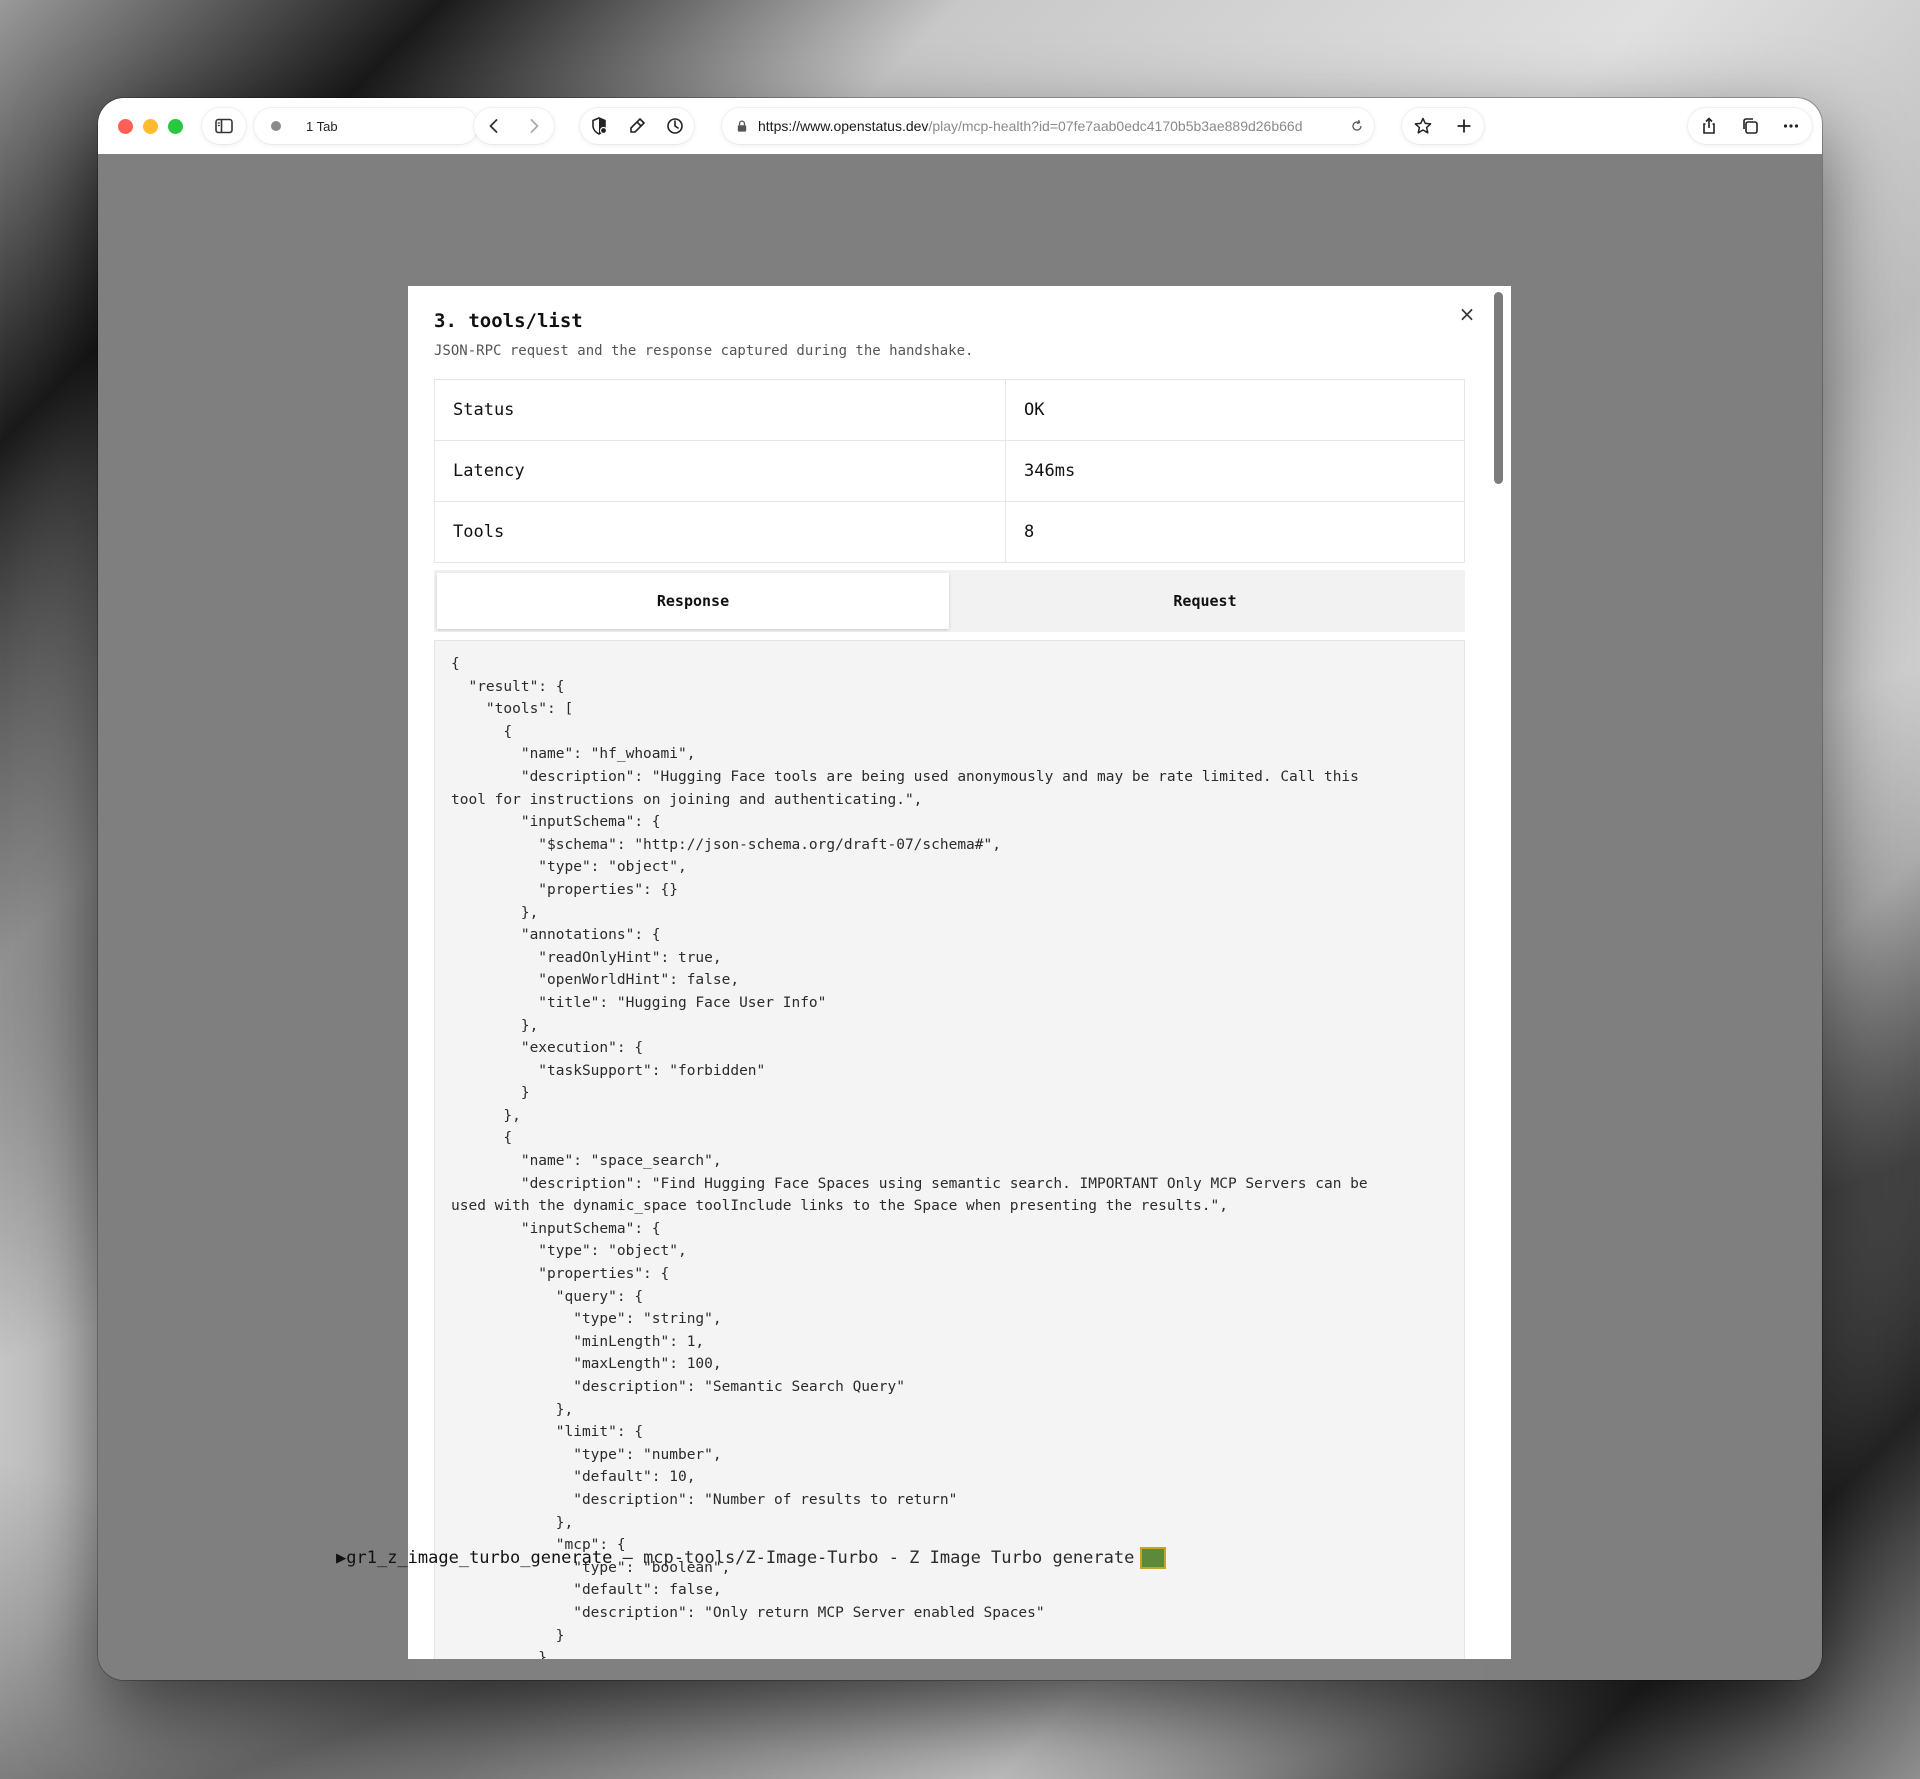 This screenshot has height=1779, width=1920. I want to click on lock-icon, so click(742, 126).